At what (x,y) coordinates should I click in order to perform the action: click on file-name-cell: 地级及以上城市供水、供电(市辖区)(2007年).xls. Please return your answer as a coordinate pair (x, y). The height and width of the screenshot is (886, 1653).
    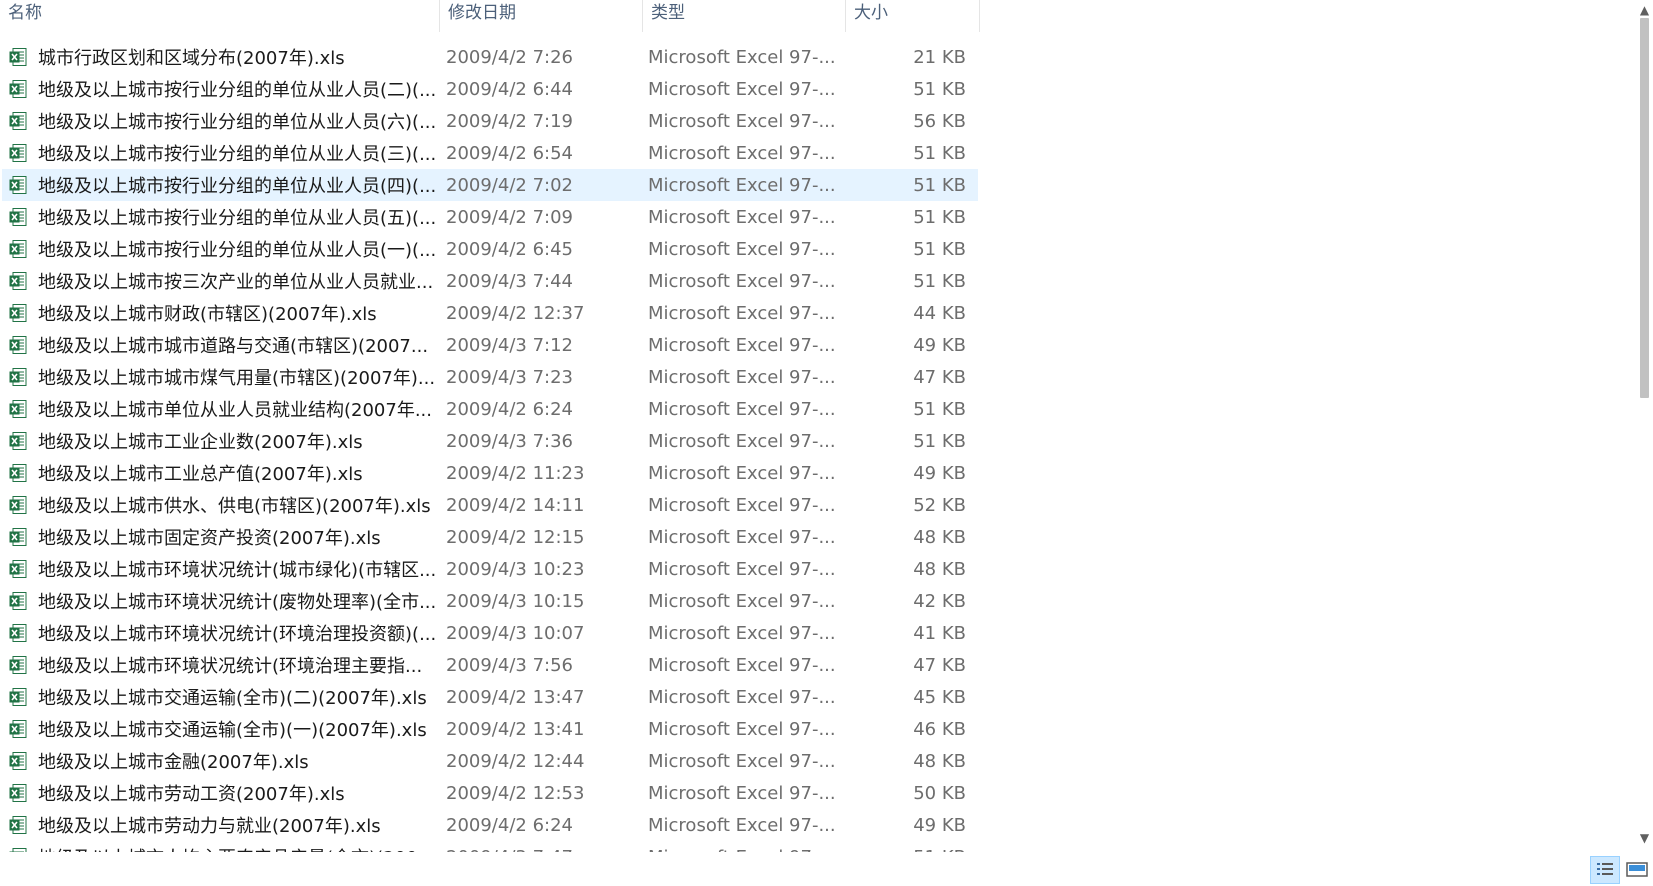
    Looking at the image, I should click on (219, 505).